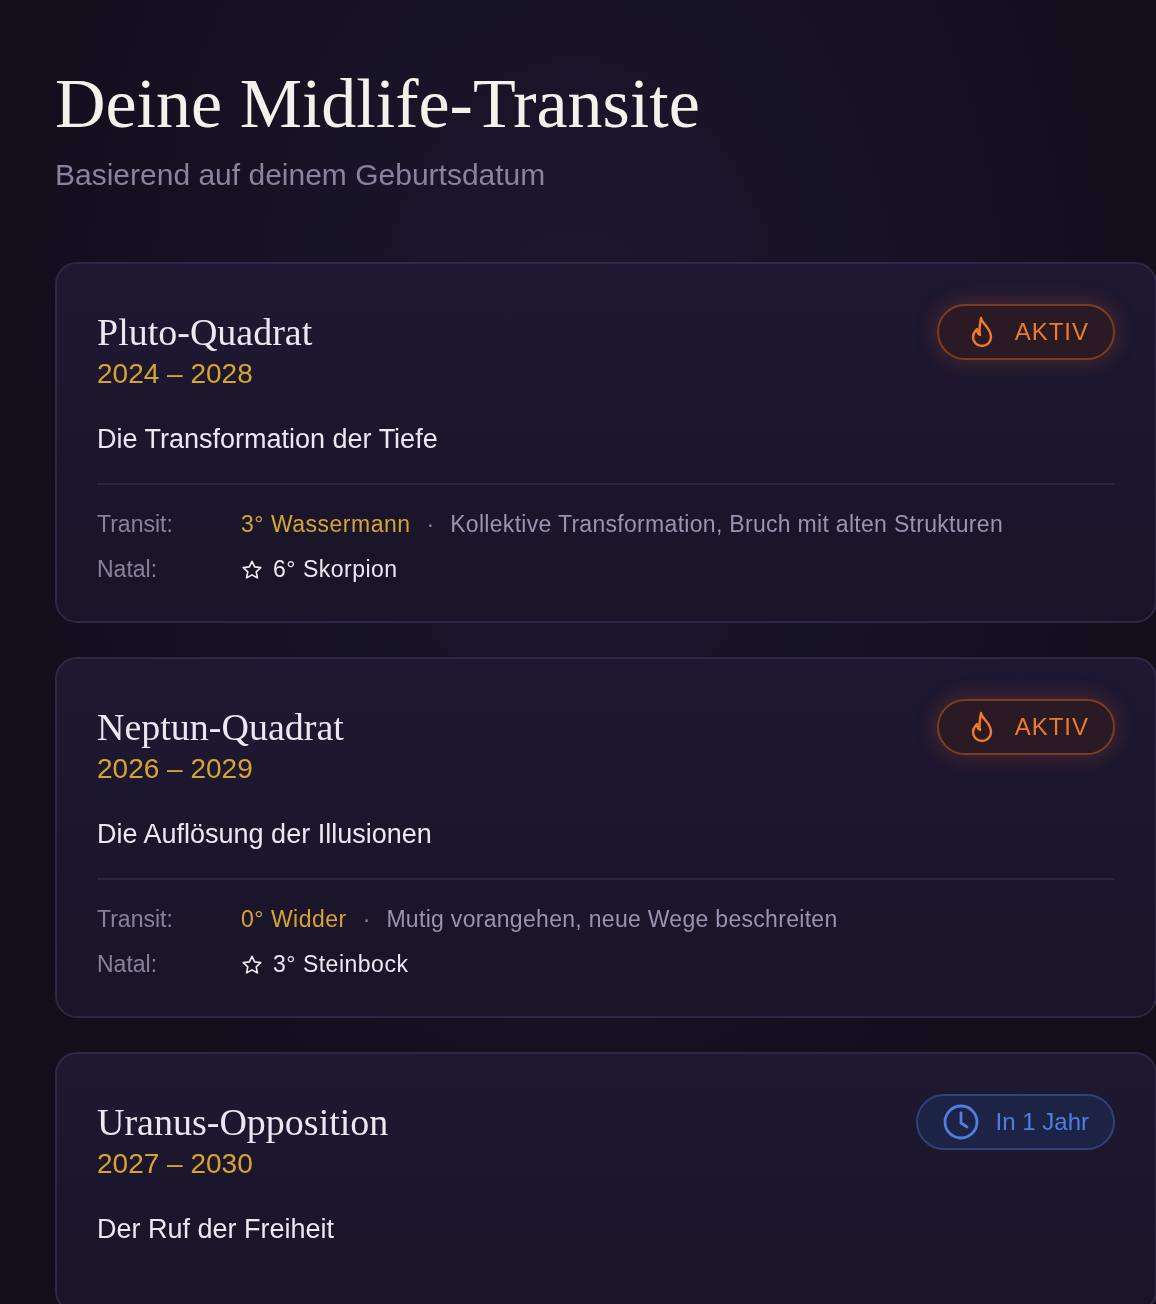 The height and width of the screenshot is (1304, 1156). What do you see at coordinates (1015, 1122) in the screenshot?
I see `status-badge: In 1 Jahr` at bounding box center [1015, 1122].